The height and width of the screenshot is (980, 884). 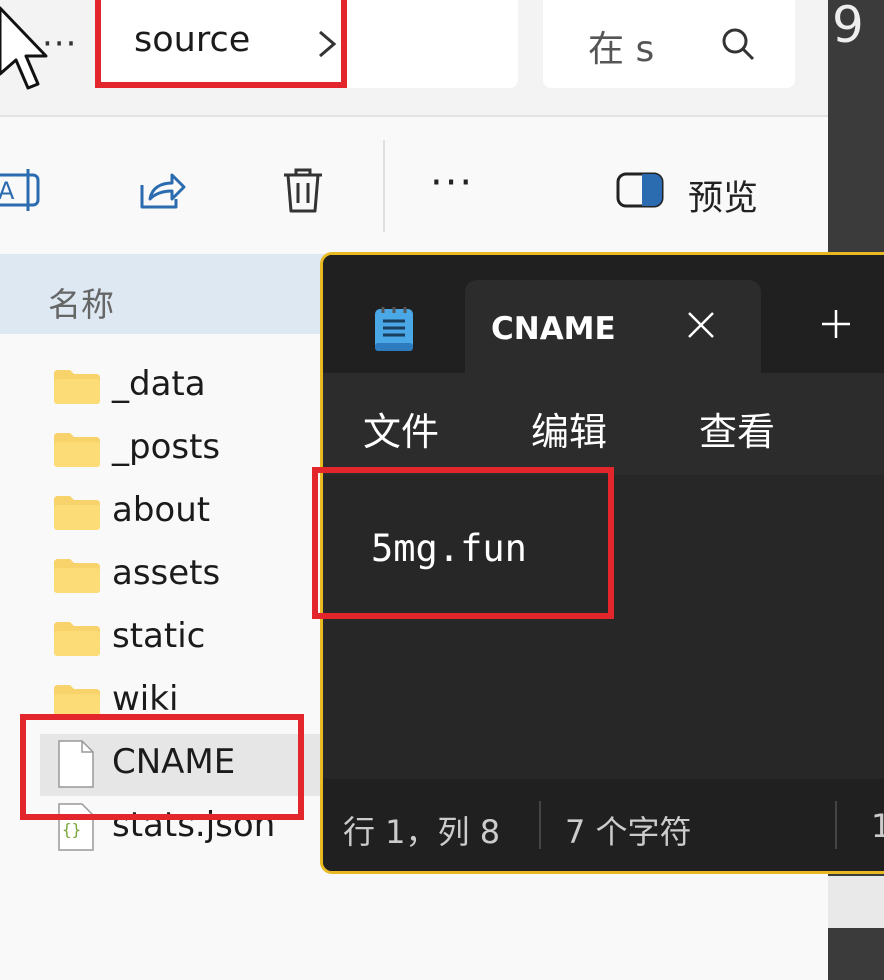 What do you see at coordinates (21, 190) in the screenshot?
I see `rename-icon: A` at bounding box center [21, 190].